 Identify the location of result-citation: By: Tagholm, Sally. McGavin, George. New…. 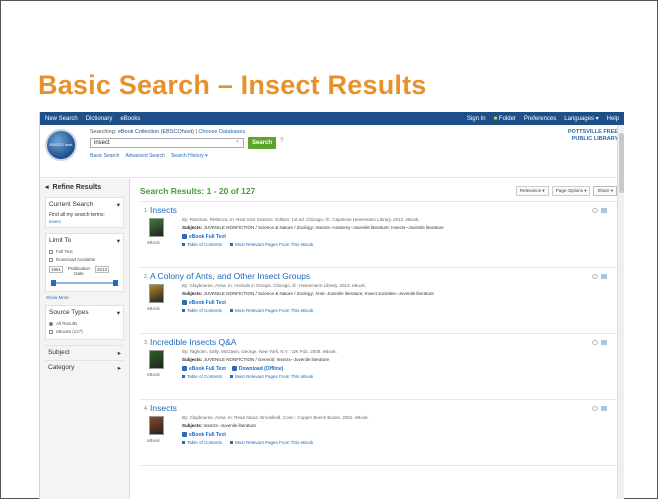
(259, 351).